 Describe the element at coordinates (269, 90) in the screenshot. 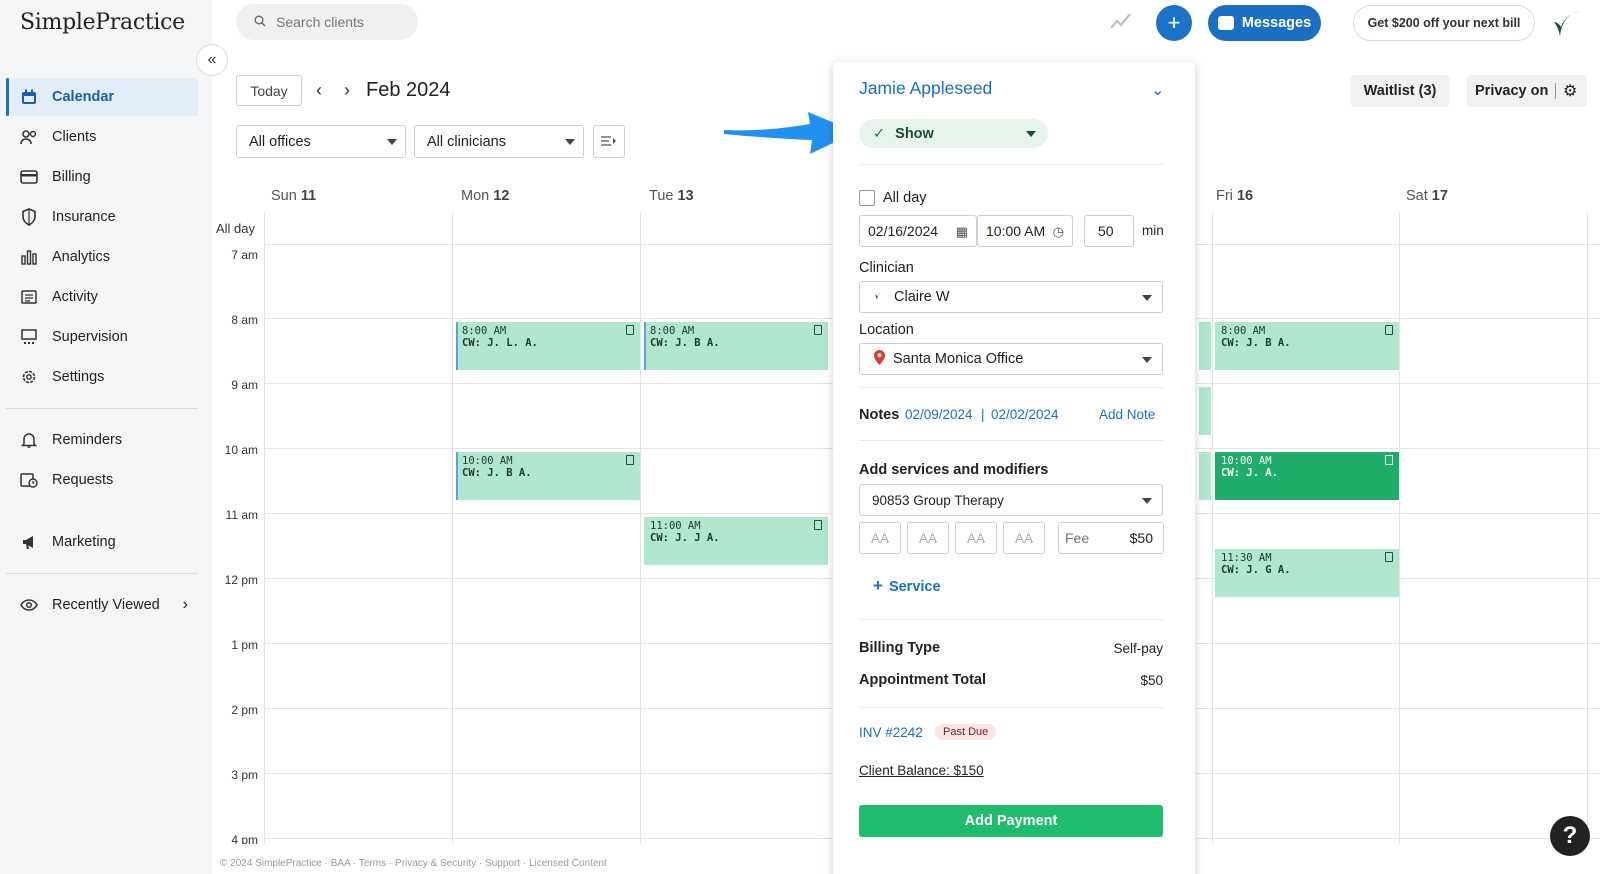

I see `today-button: Today` at that location.